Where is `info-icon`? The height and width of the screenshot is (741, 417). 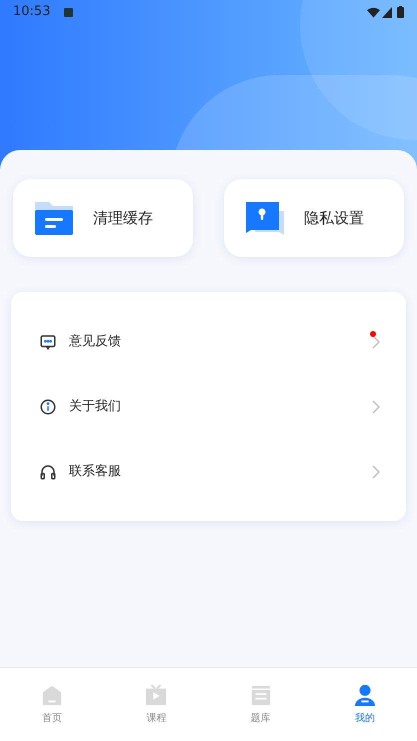 info-icon is located at coordinates (48, 407).